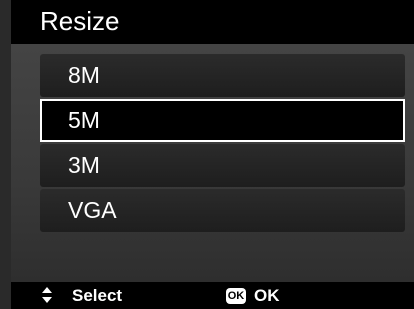  Describe the element at coordinates (84, 120) in the screenshot. I see `option-label: 5M` at that location.